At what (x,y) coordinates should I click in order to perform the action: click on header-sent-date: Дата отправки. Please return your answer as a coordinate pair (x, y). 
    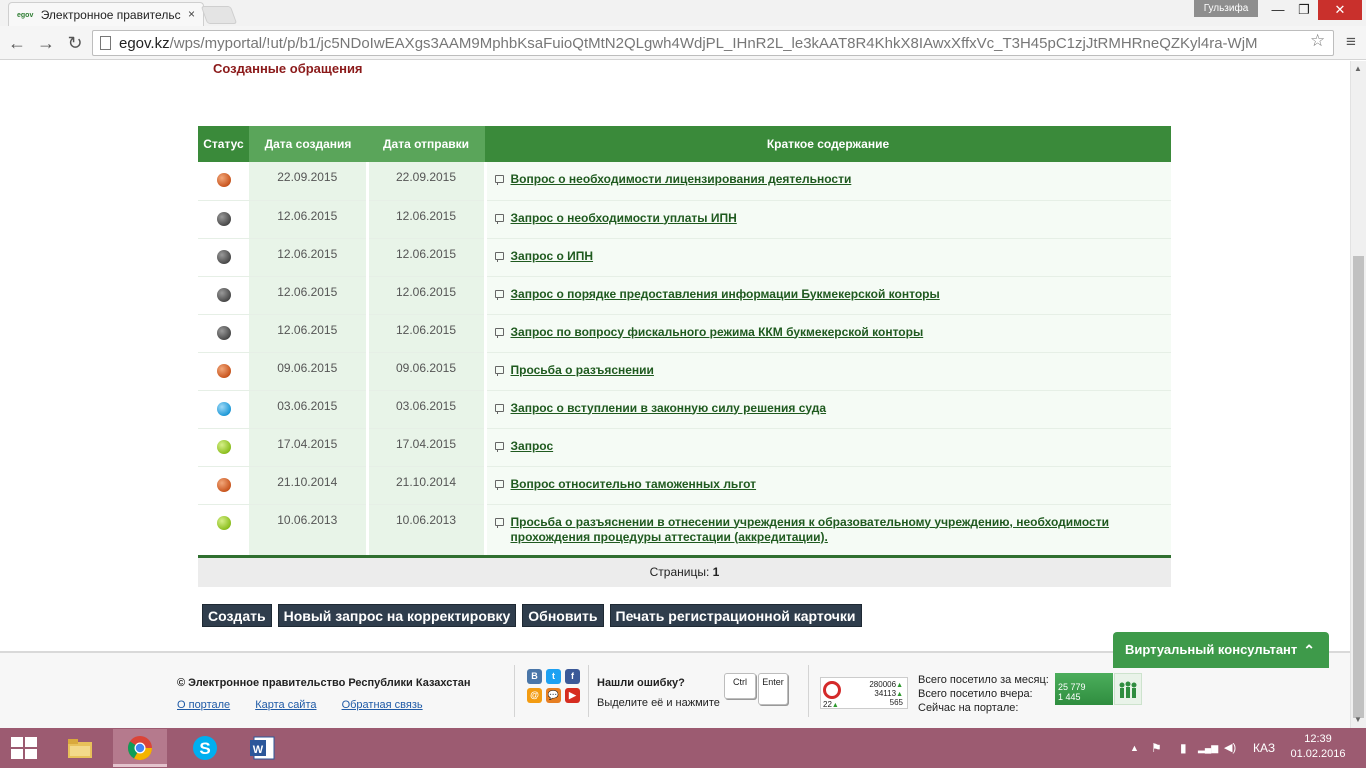
    Looking at the image, I should click on (426, 144).